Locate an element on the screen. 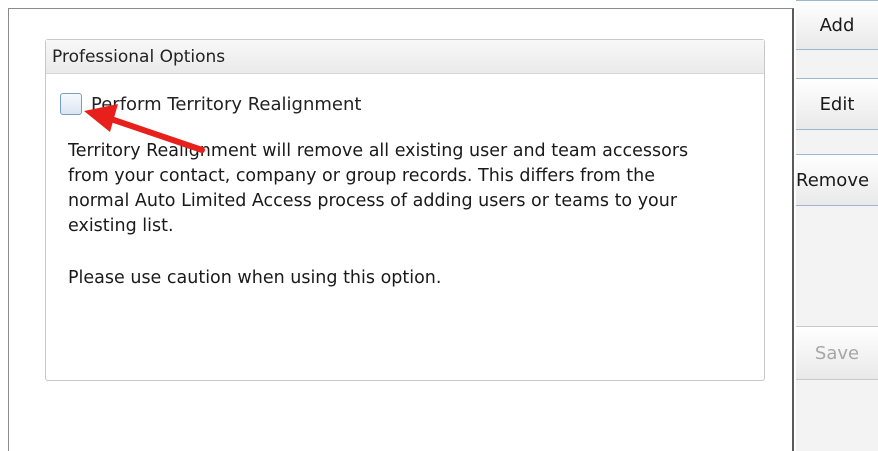  action-button-column: Add Edit Remove Save is located at coordinates (837, 225).